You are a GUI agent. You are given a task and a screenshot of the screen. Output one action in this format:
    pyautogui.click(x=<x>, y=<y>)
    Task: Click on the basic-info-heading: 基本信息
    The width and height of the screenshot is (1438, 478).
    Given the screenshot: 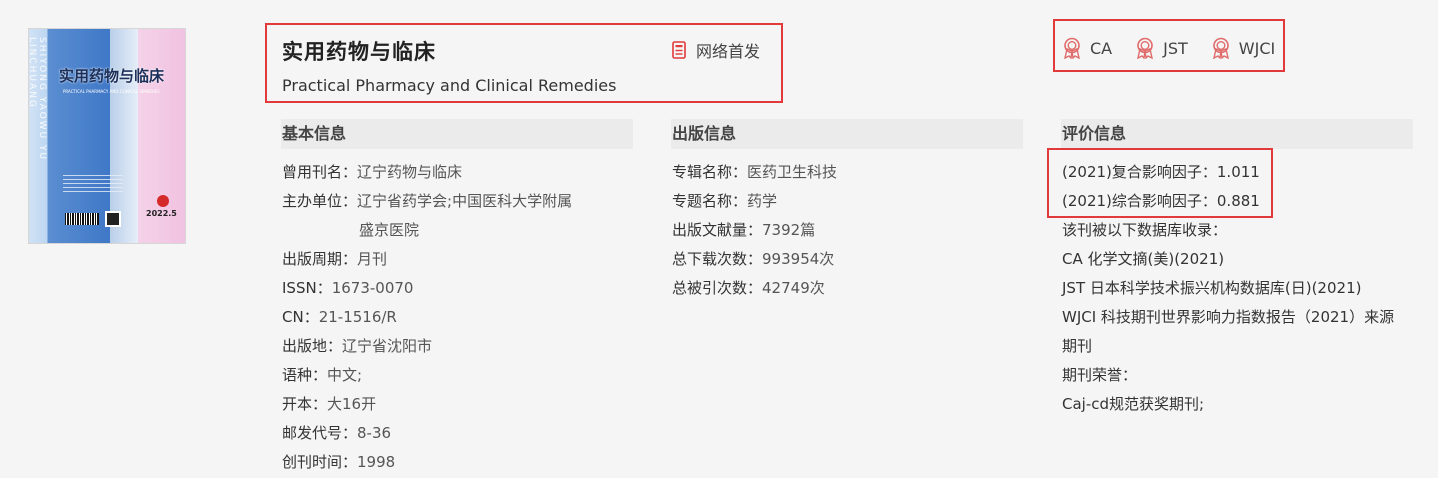 What is the action you would take?
    pyautogui.click(x=457, y=134)
    